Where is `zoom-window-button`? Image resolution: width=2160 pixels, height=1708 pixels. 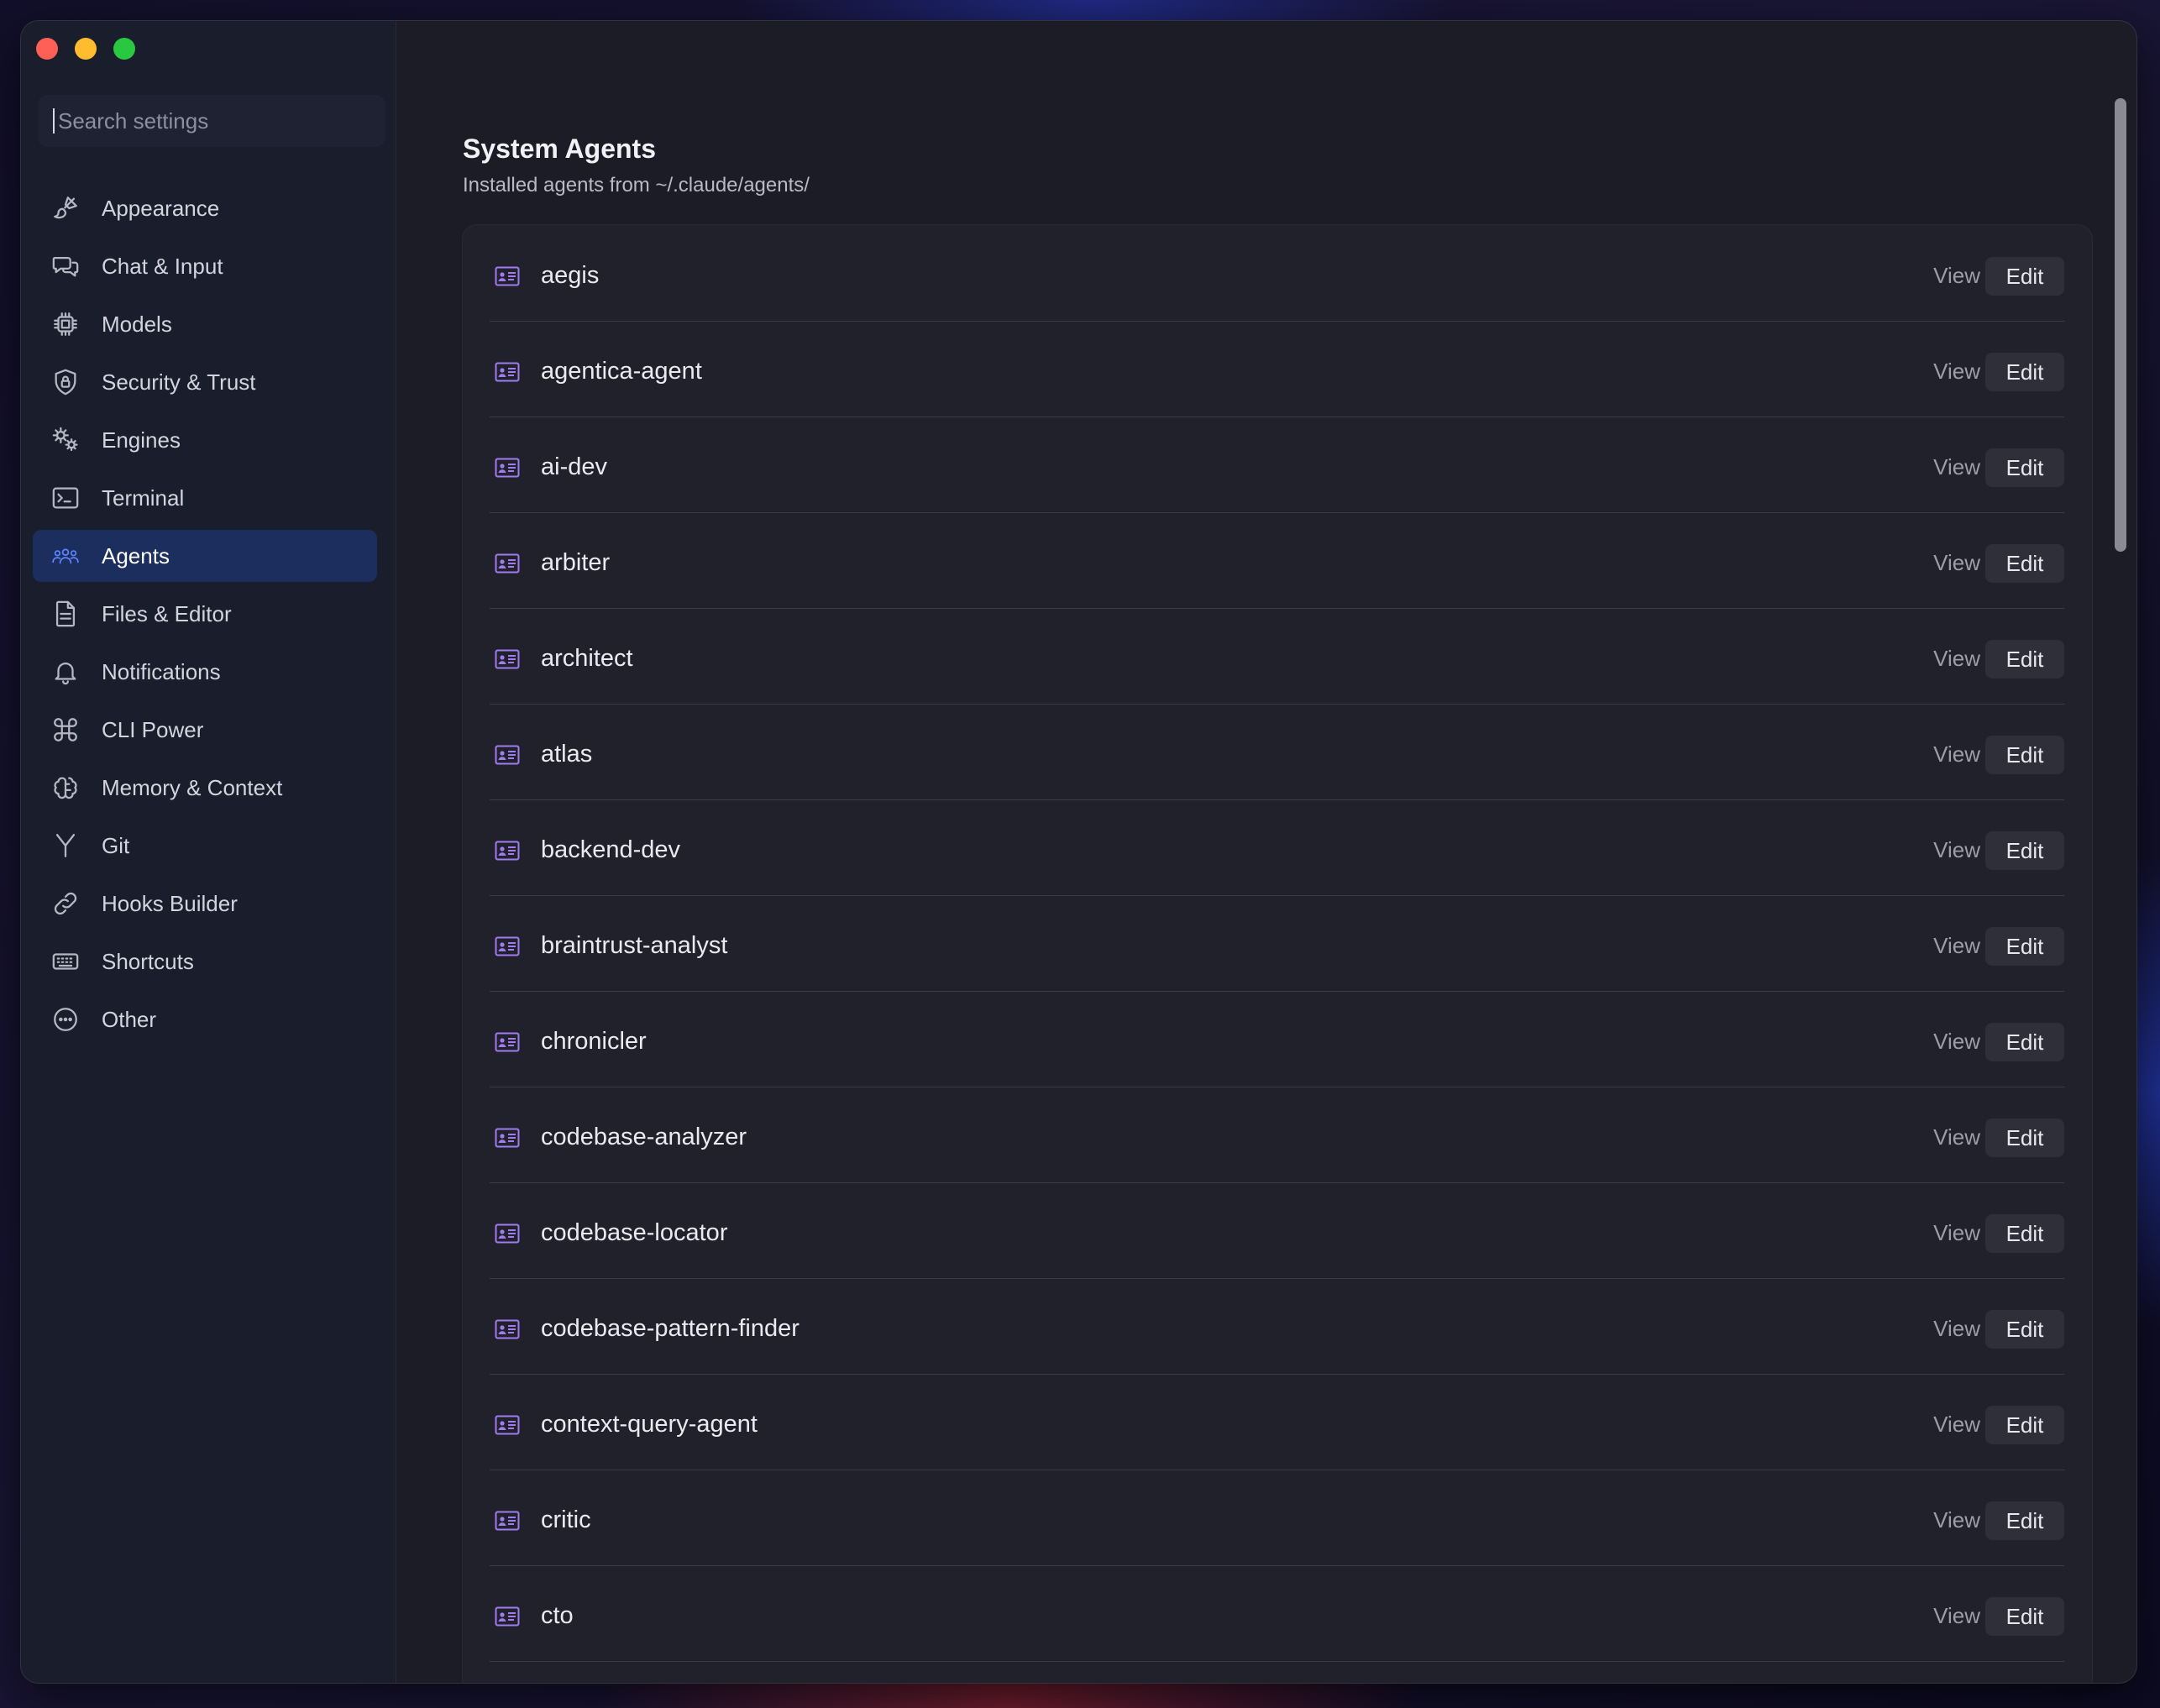
zoom-window-button is located at coordinates (124, 49).